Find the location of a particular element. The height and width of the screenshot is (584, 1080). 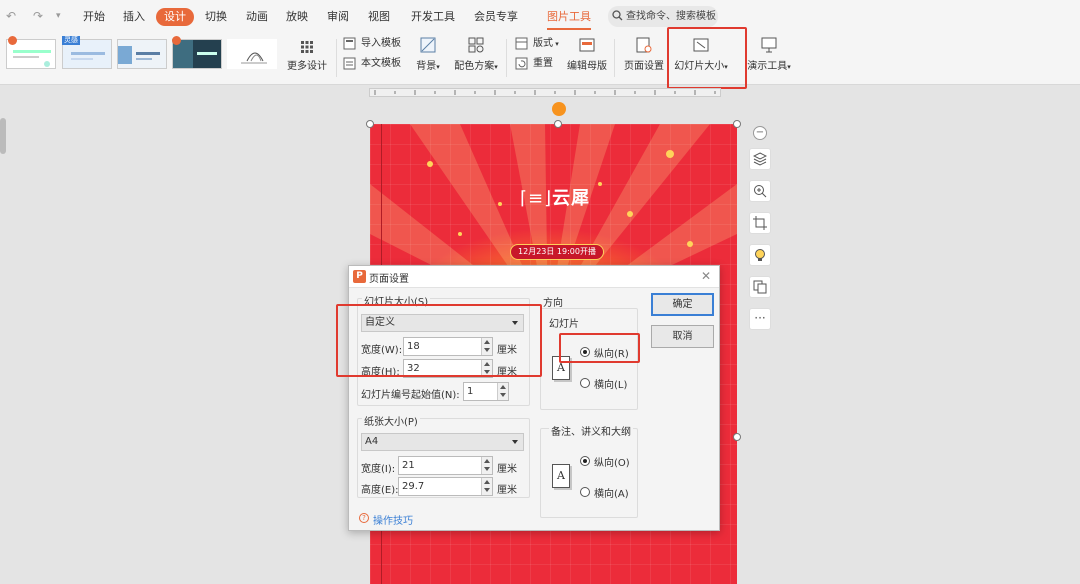

color-scheme-button: 配色方案▾ is located at coordinates (476, 54).